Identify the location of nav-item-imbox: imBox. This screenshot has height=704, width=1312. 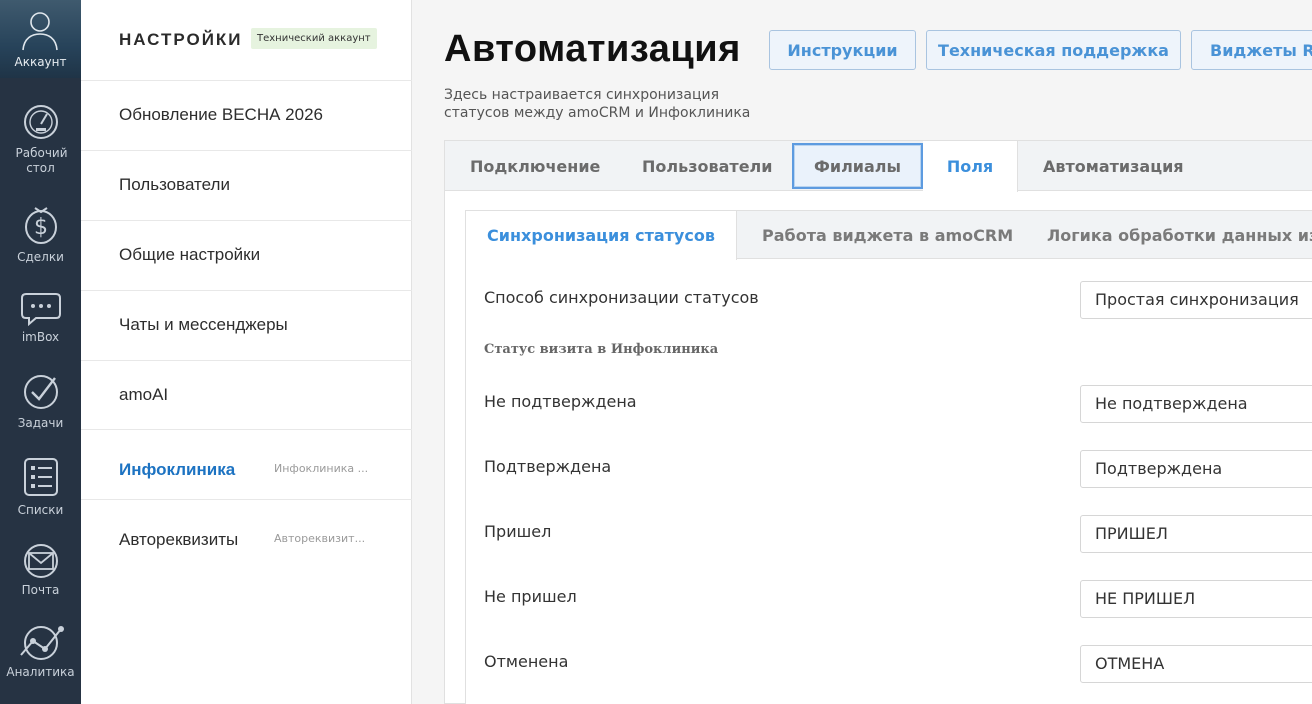
(40, 317).